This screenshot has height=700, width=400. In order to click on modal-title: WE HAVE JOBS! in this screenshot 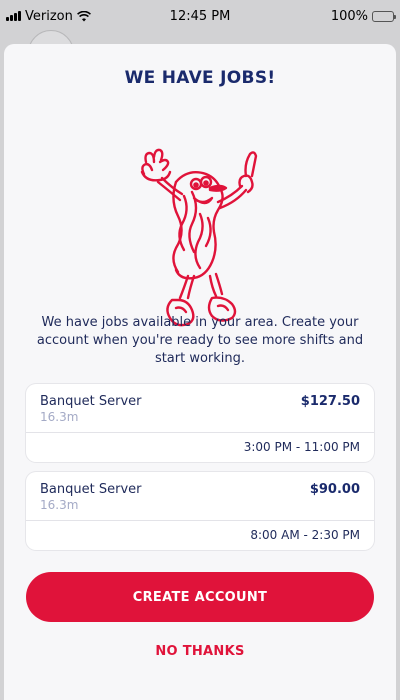, I will do `click(200, 78)`.